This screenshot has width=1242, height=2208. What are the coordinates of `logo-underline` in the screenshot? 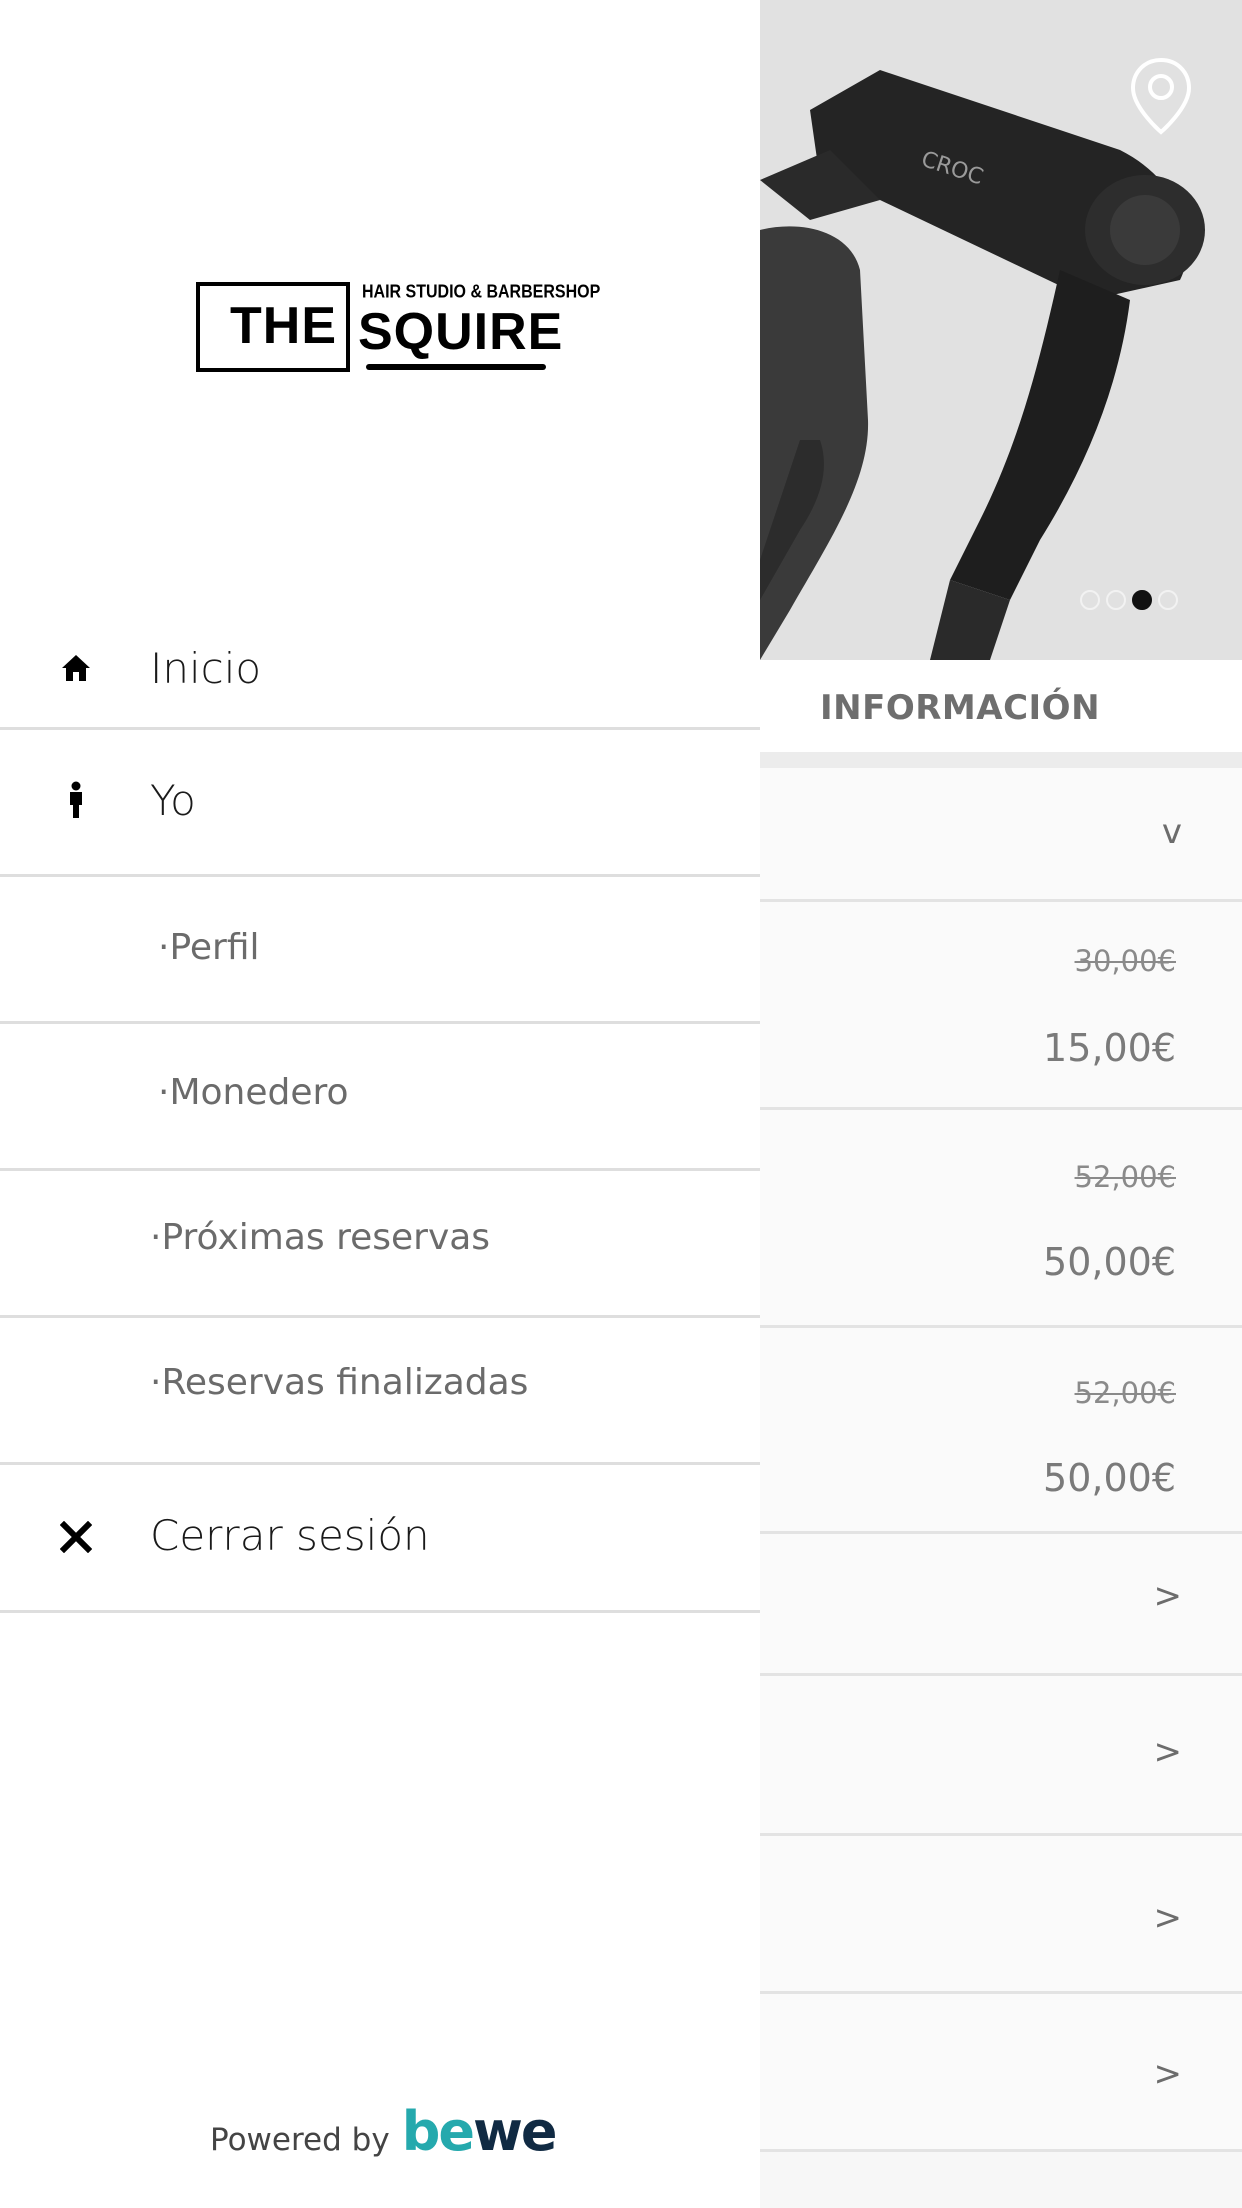 It's located at (456, 367).